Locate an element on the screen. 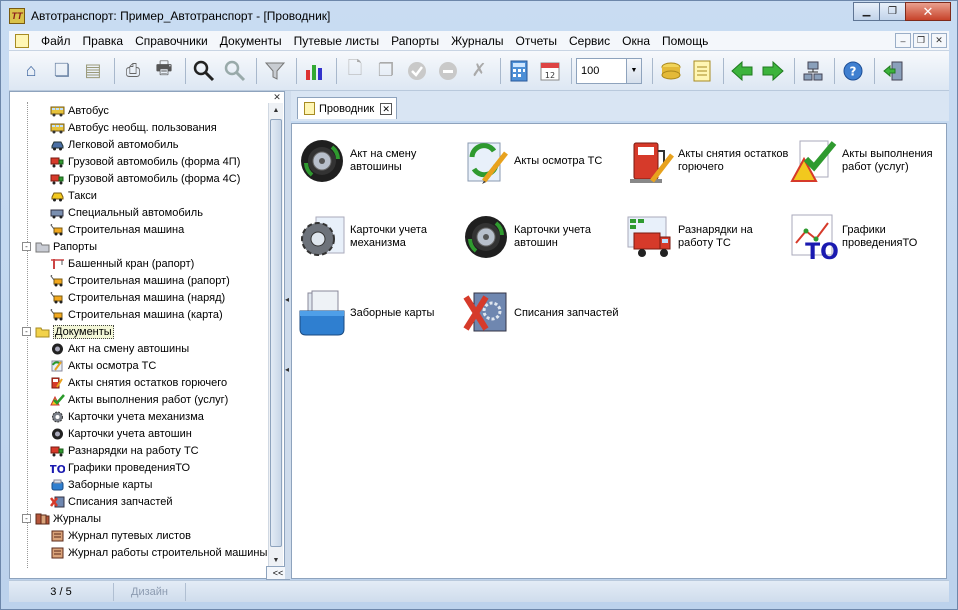  arrow-right-icon is located at coordinates (773, 71).